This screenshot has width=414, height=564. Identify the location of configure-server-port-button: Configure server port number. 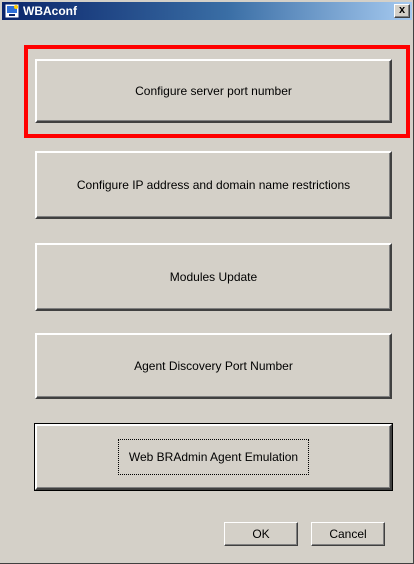
(213, 91).